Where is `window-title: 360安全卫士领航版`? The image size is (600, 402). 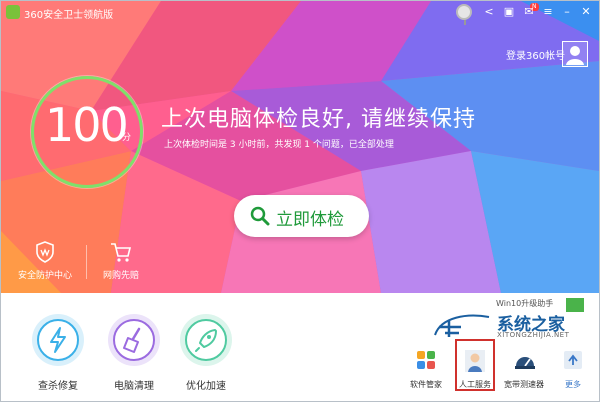 window-title: 360安全卫士领航版 is located at coordinates (69, 15).